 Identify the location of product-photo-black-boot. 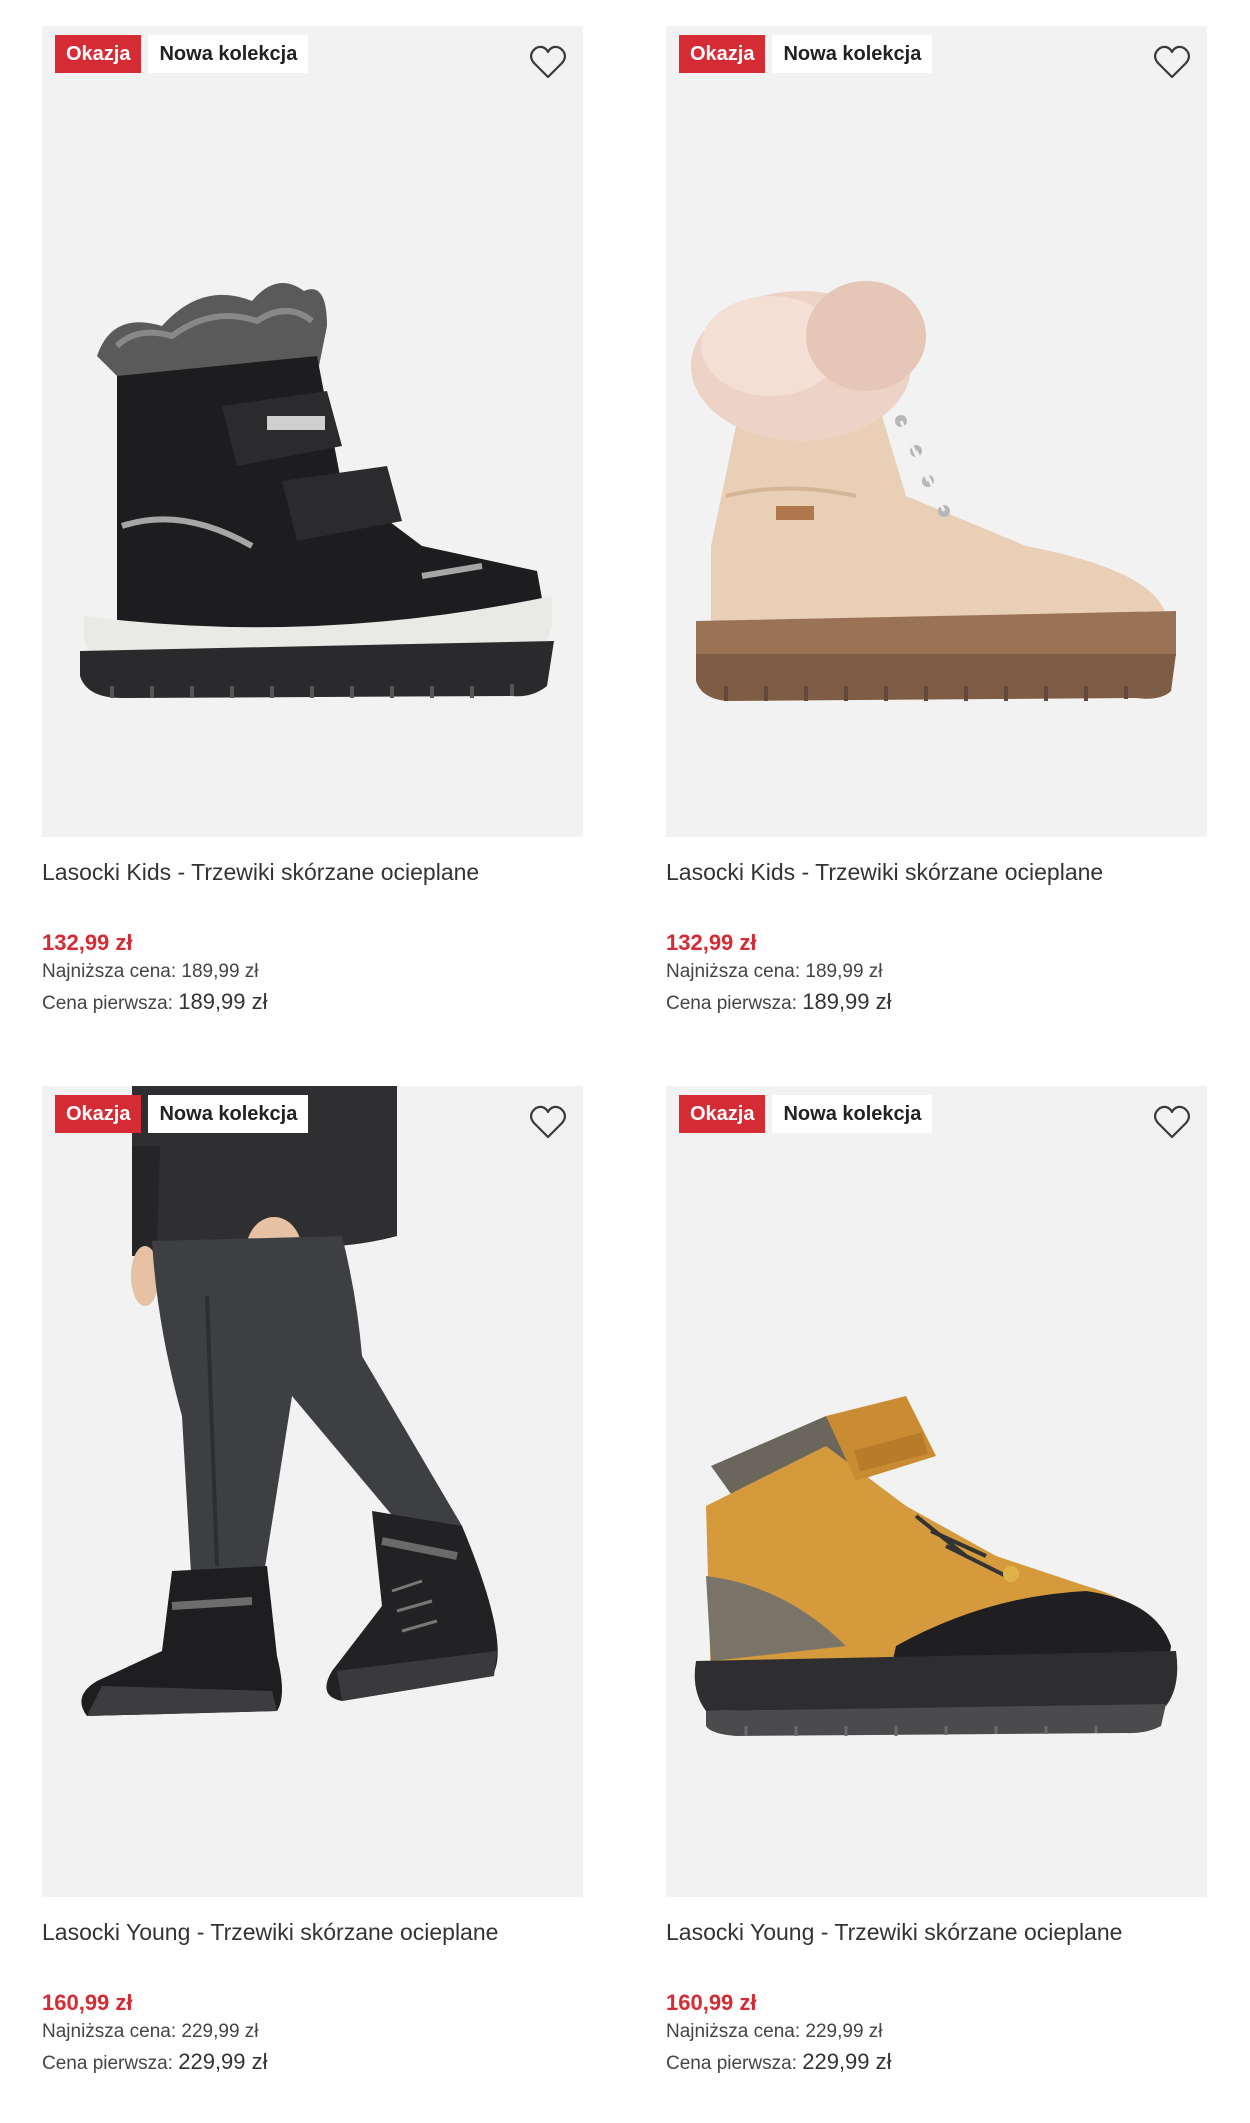
(317, 490).